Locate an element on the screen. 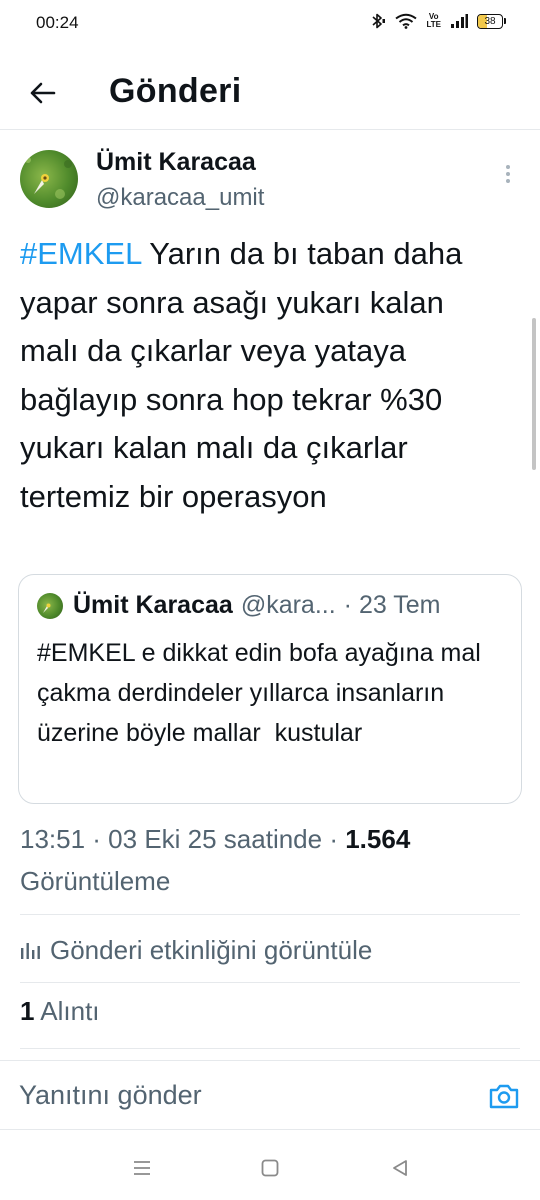 This screenshot has height=1200, width=540. back-triangle-icon is located at coordinates (400, 1168).